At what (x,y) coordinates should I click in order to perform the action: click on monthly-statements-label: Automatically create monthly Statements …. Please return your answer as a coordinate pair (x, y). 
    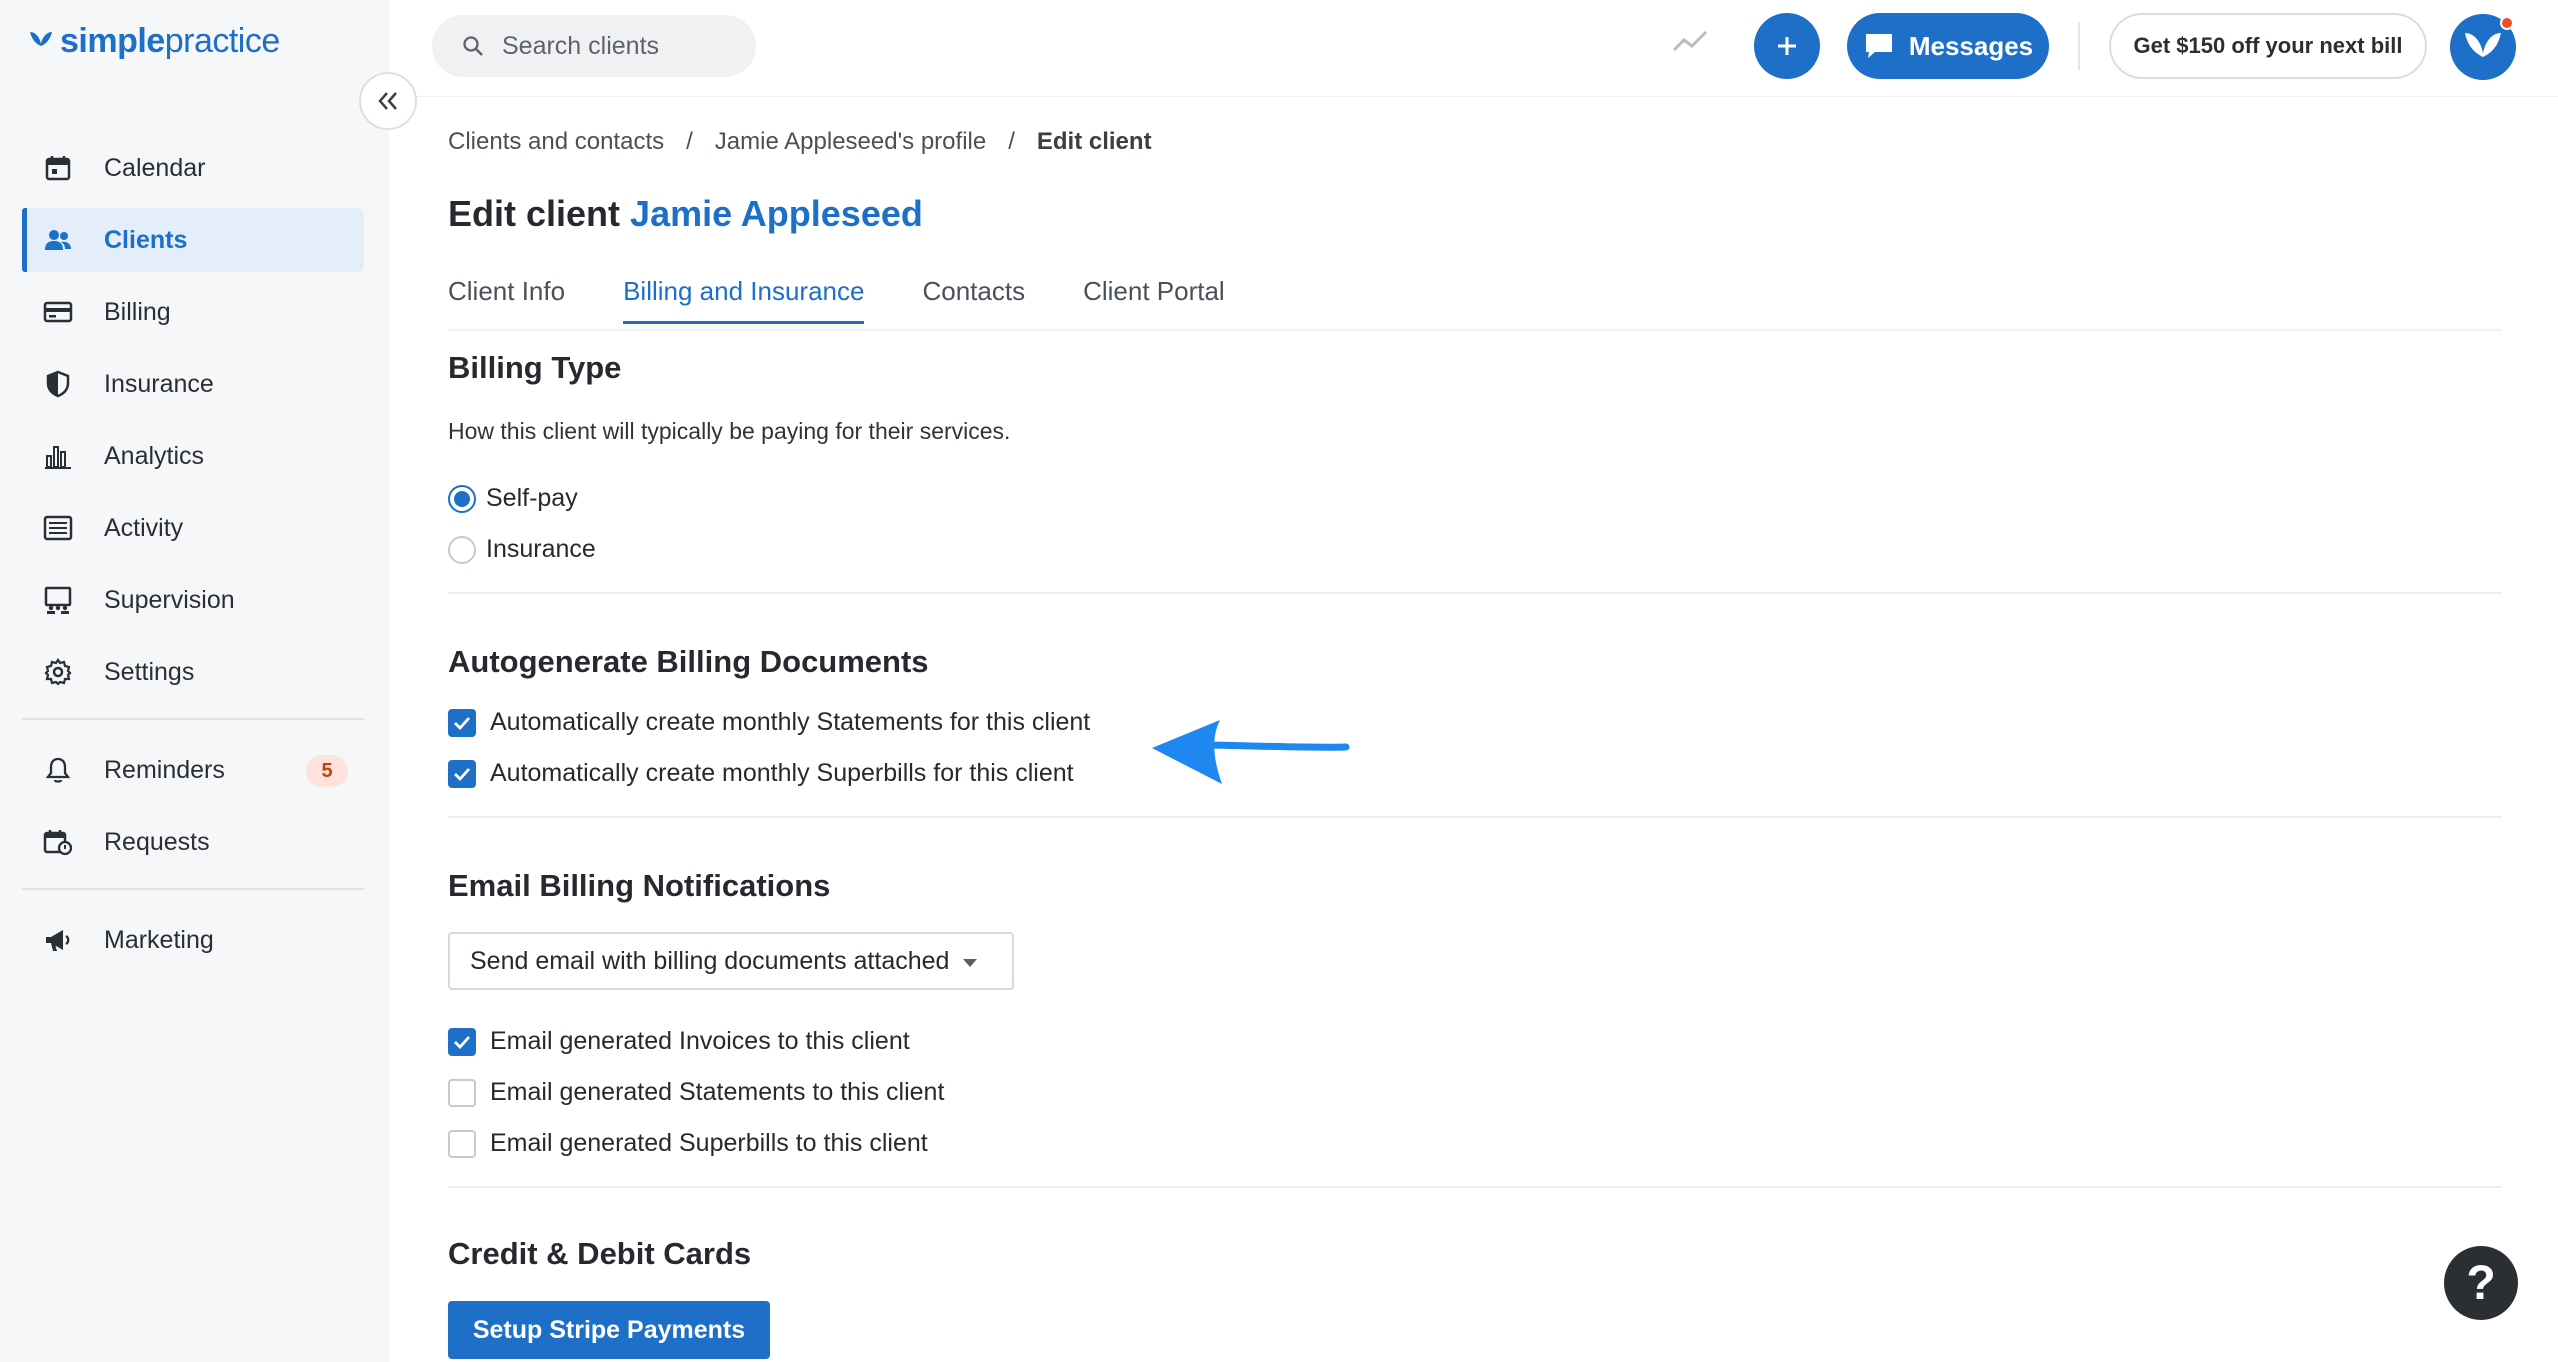
    Looking at the image, I should click on (790, 722).